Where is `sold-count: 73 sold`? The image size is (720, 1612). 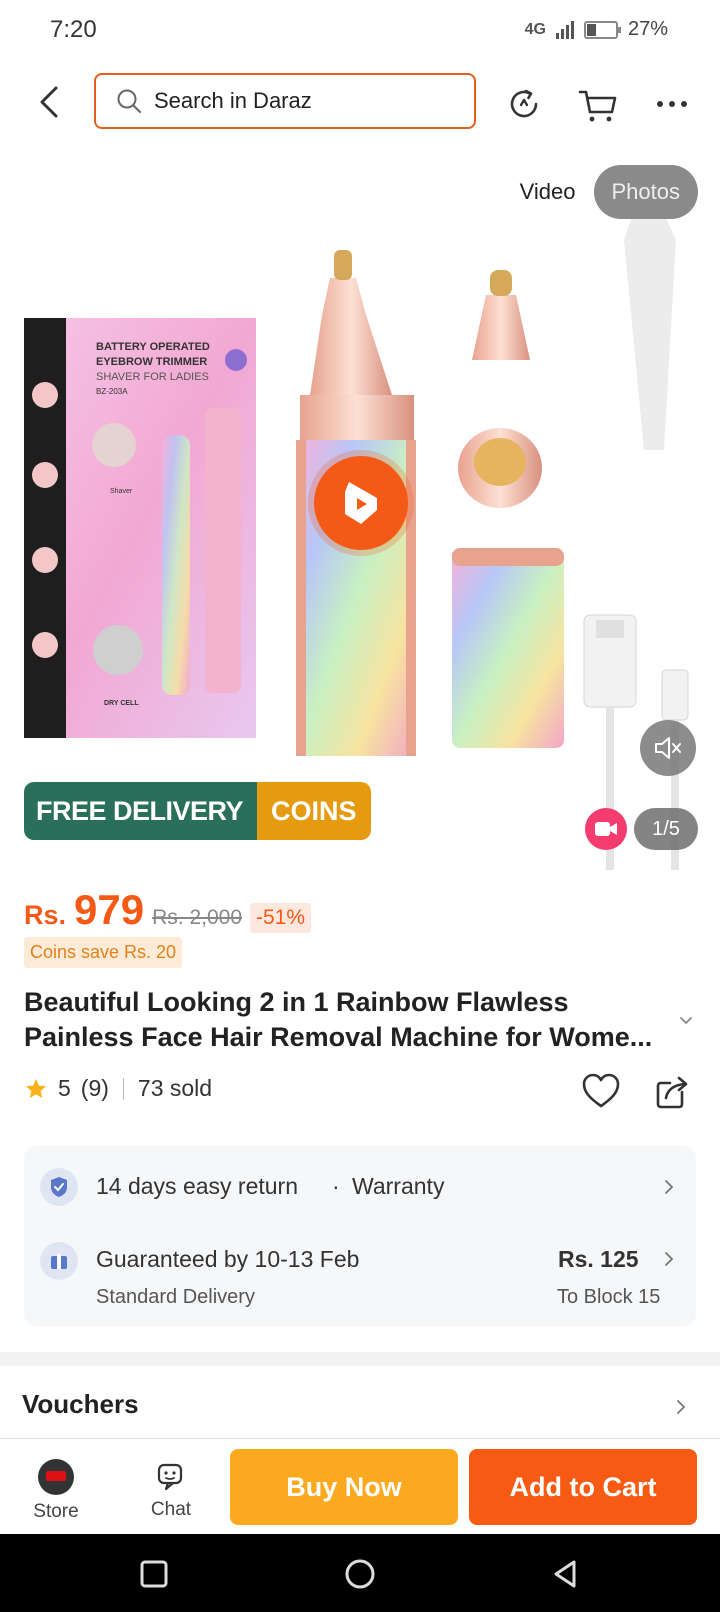 sold-count: 73 sold is located at coordinates (175, 1088).